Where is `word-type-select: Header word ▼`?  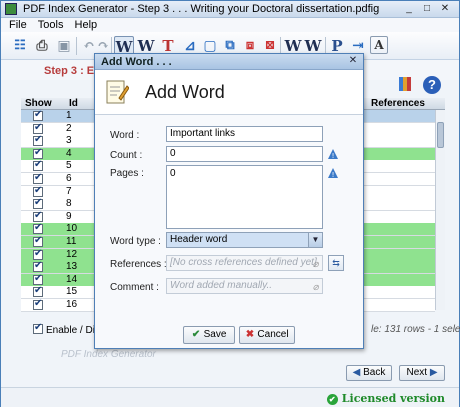
word-type-select: Header word ▼ is located at coordinates (244, 240).